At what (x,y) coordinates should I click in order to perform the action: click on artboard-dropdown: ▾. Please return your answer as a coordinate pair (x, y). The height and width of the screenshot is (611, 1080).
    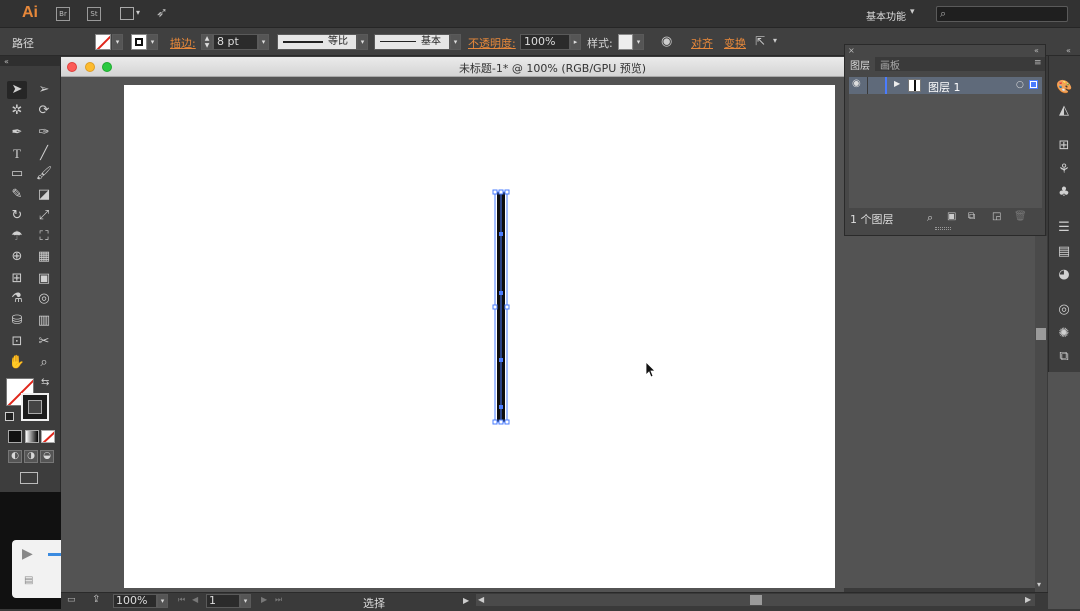
    Looking at the image, I should click on (245, 601).